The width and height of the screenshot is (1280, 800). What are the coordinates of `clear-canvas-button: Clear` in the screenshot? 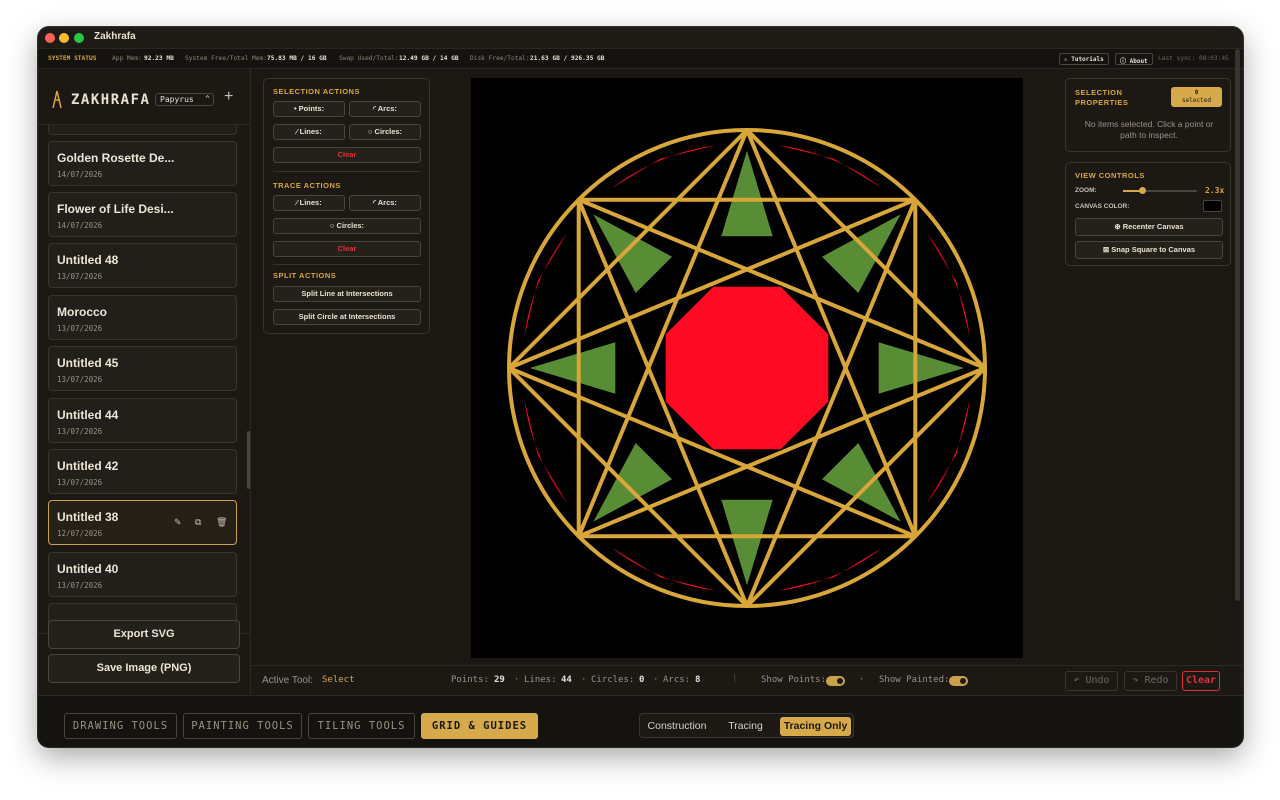 It's located at (1201, 681).